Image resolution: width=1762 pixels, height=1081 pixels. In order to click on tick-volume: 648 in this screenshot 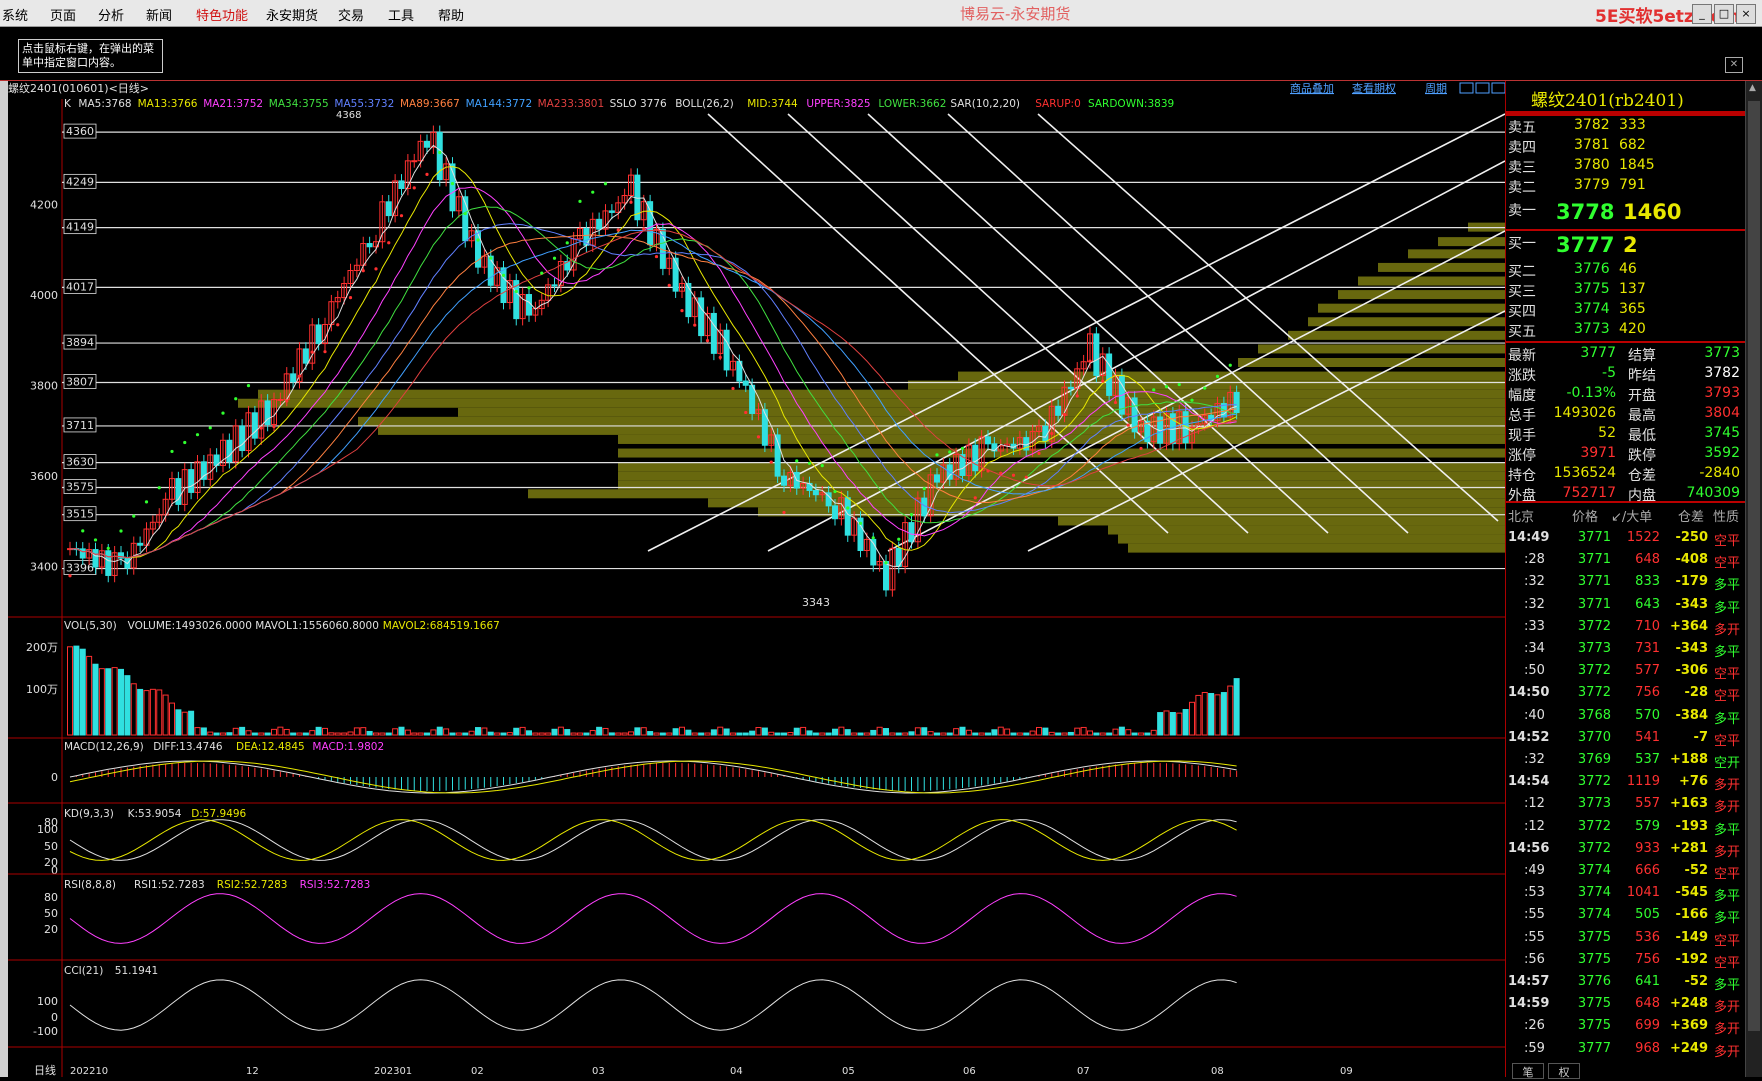, I will do `click(1647, 560)`.